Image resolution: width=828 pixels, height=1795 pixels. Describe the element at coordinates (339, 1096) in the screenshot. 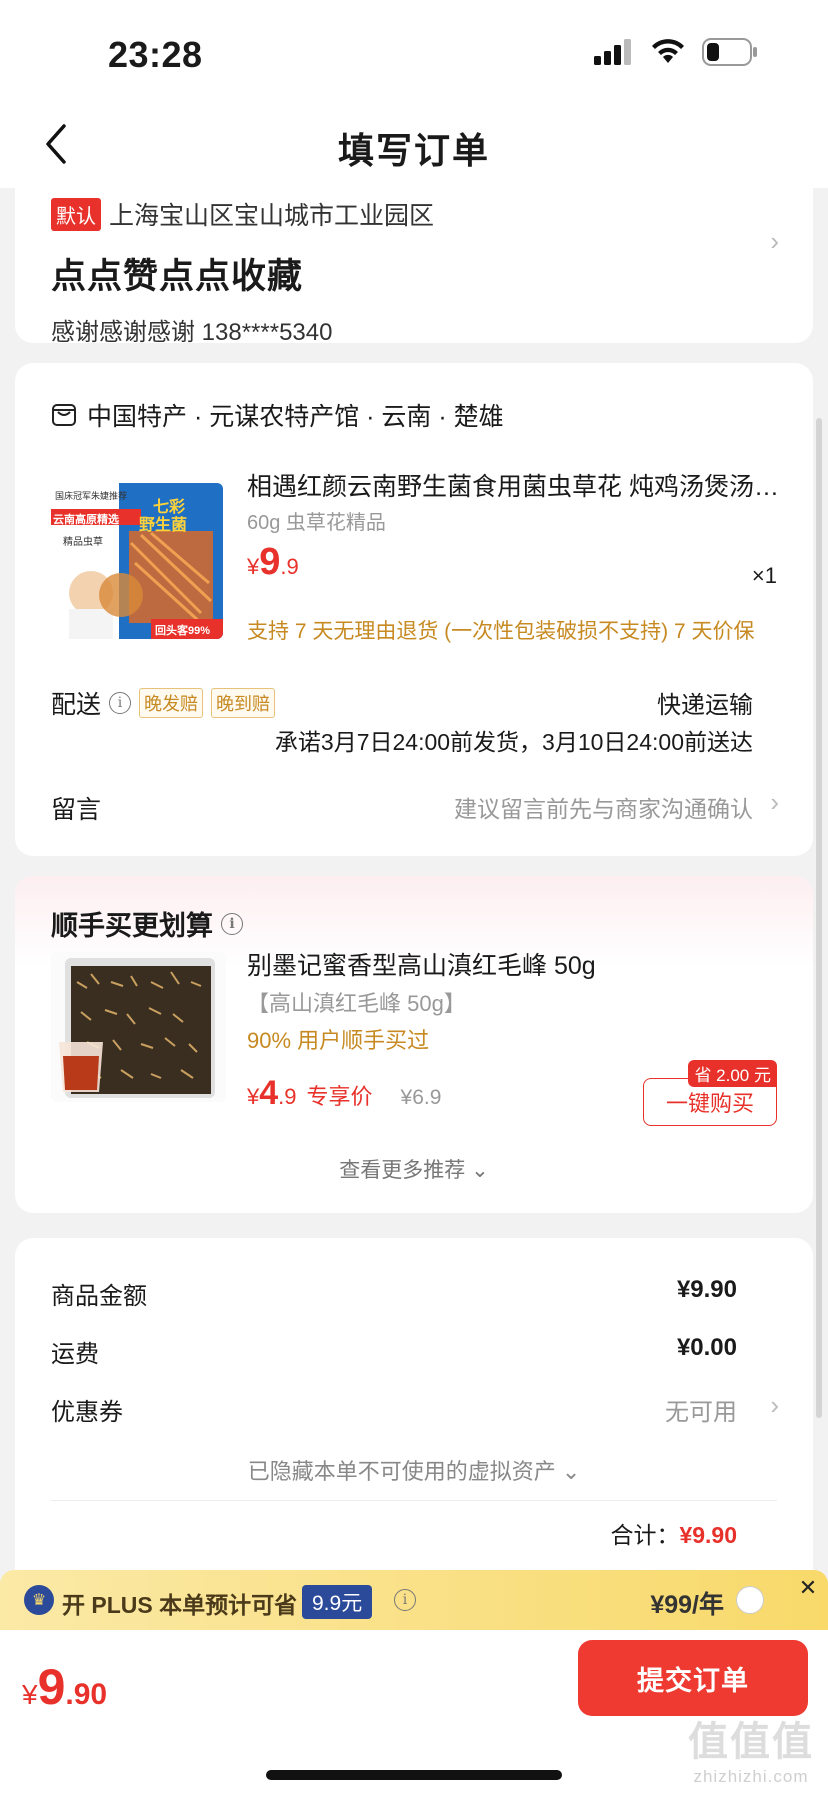

I see `recommend-price-label: 专享价` at that location.